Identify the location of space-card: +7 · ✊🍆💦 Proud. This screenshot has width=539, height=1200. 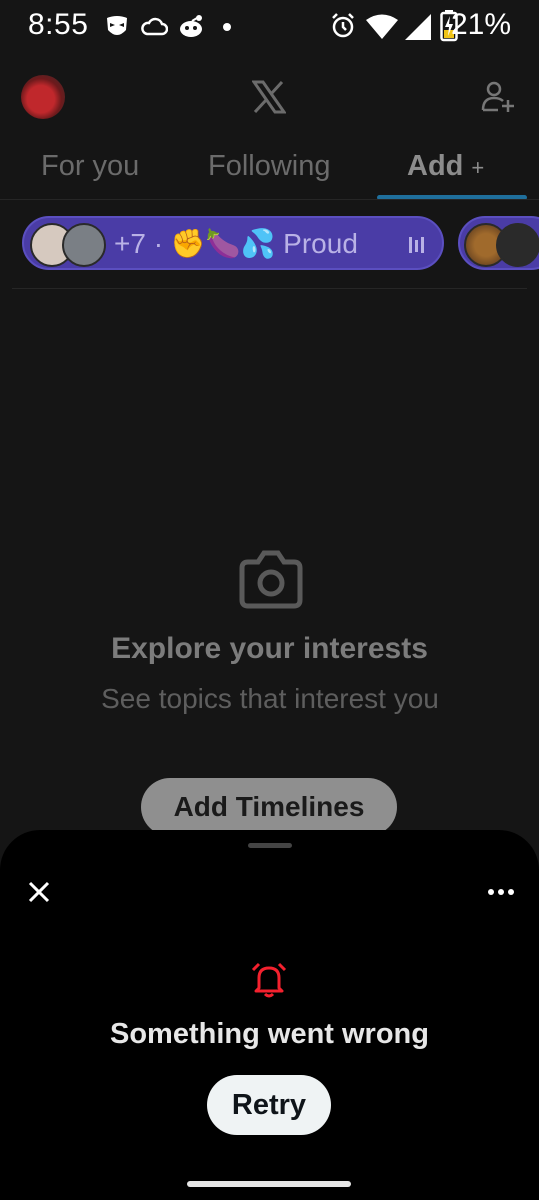
(233, 243).